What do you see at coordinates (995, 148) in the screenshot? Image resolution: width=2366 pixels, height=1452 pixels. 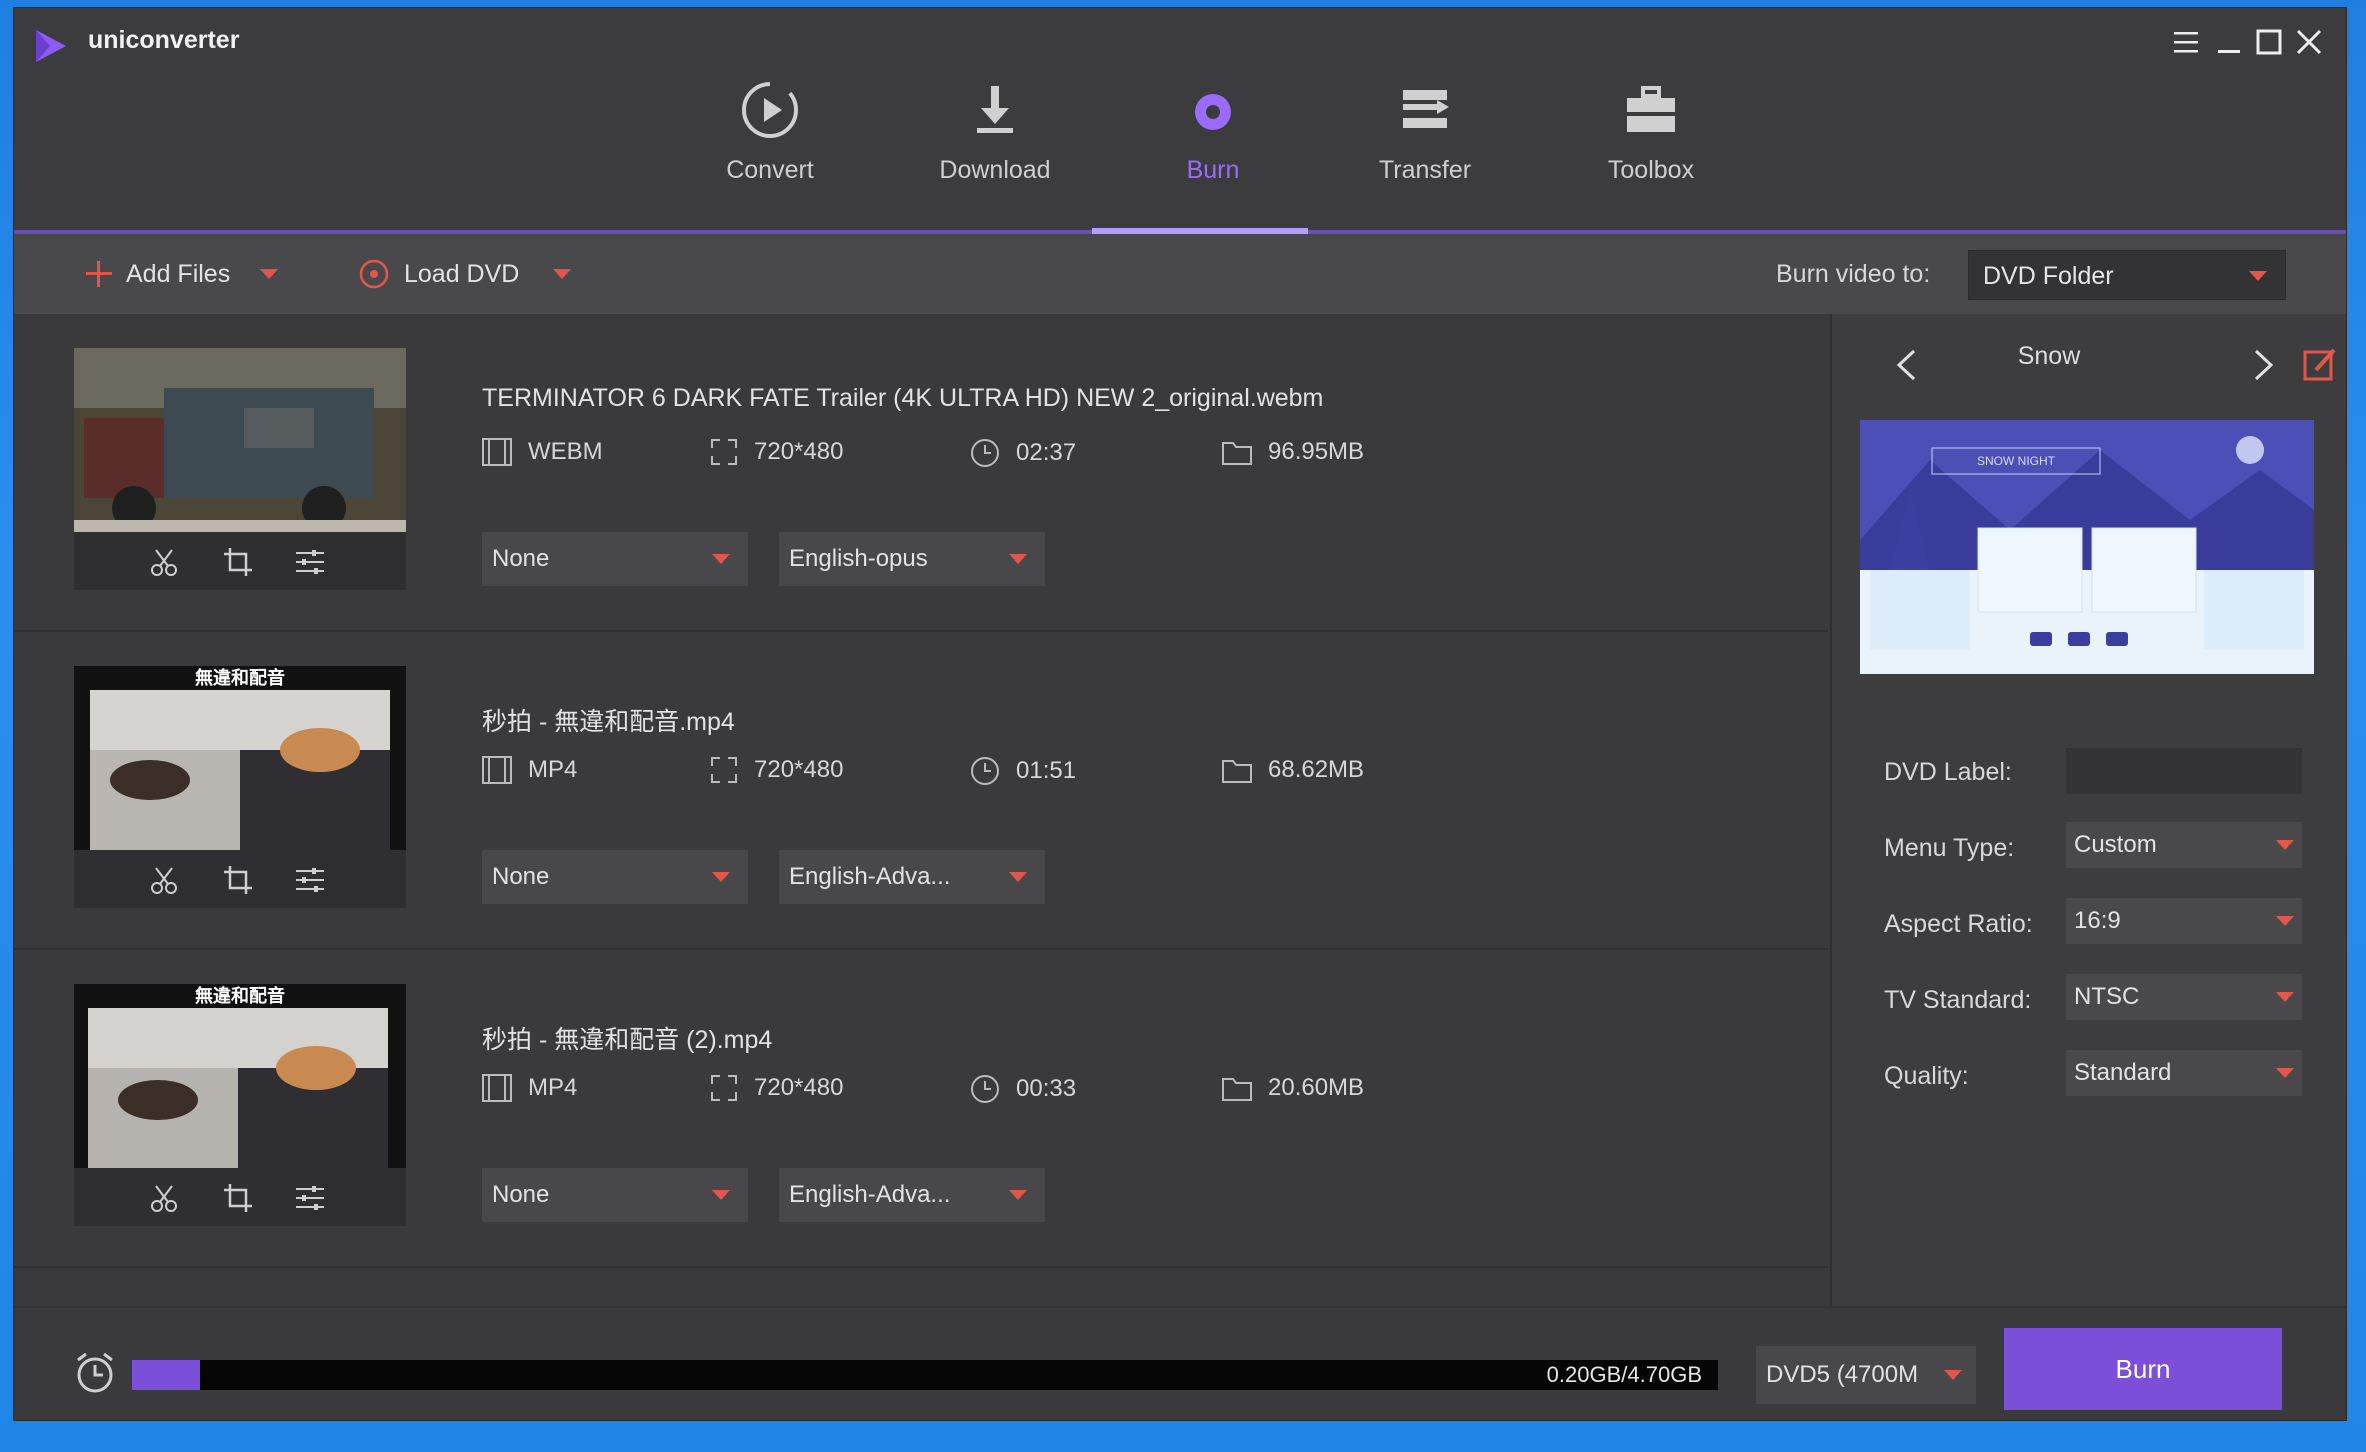 I see `tab-download: Download` at bounding box center [995, 148].